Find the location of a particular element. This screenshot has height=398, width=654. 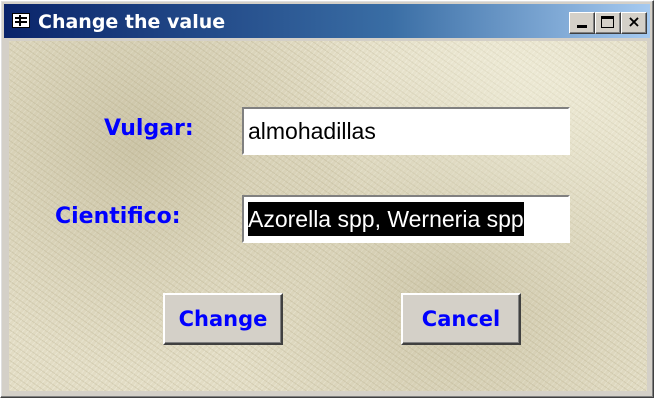

vulgar-field: almohadillas is located at coordinates (406, 131).